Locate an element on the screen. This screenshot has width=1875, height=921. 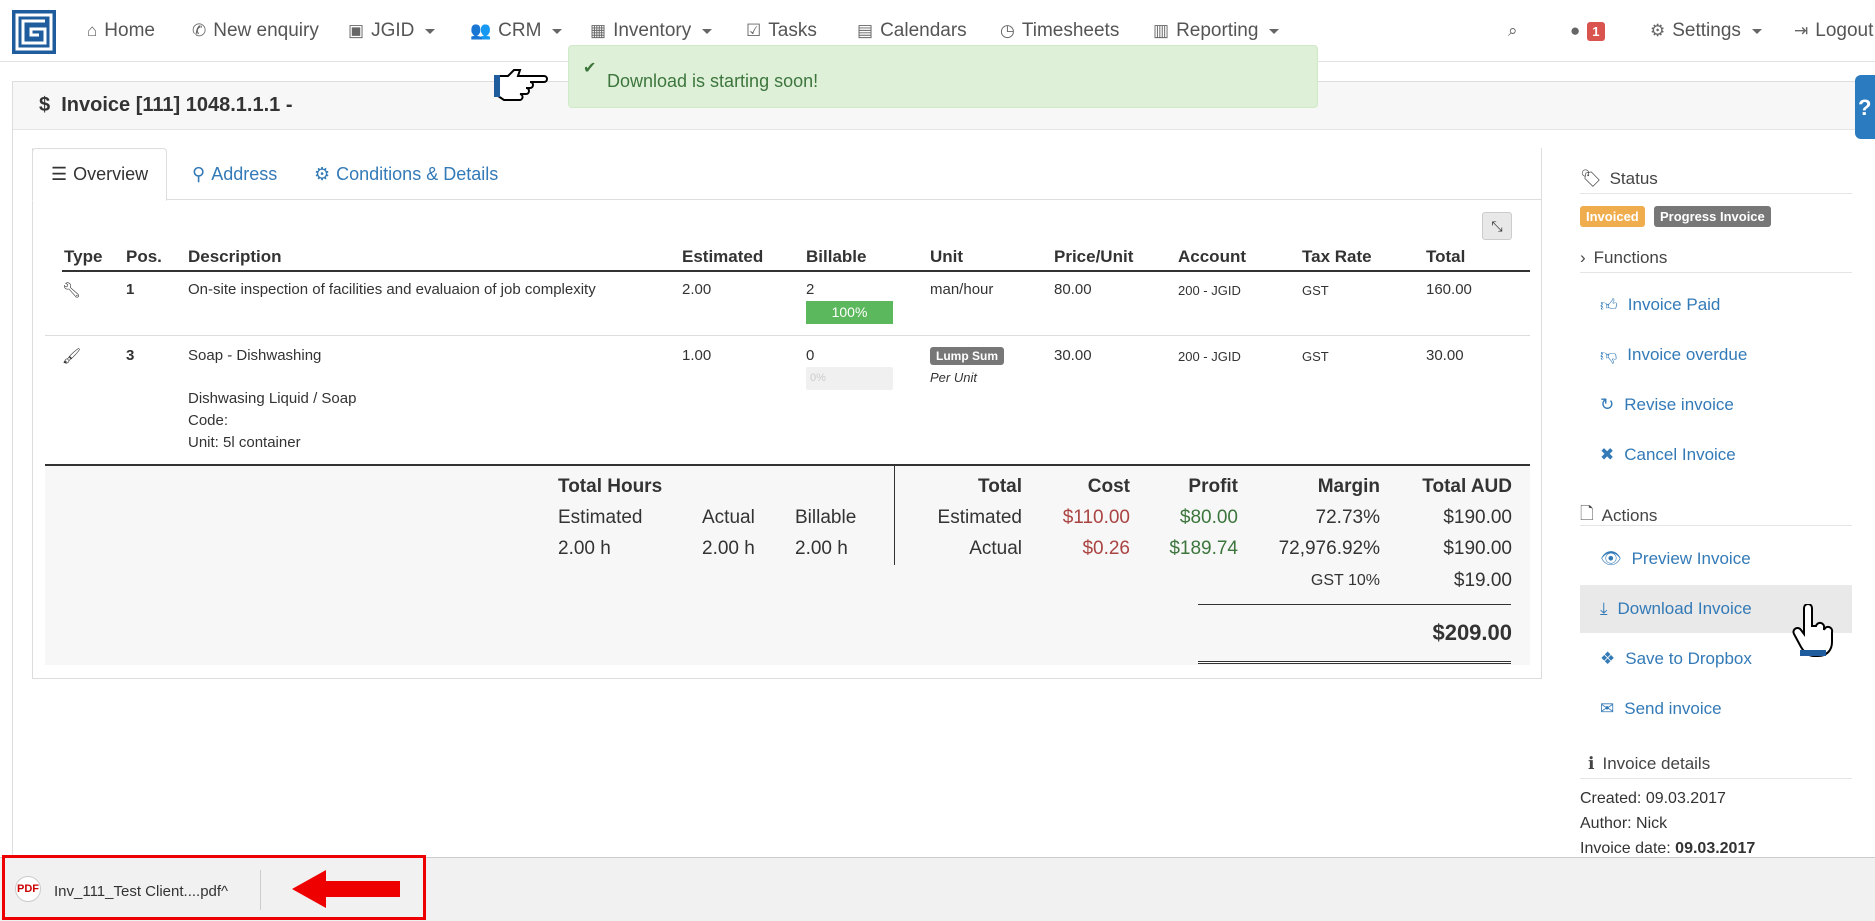
nav-home: ⌂ Home is located at coordinates (121, 31).